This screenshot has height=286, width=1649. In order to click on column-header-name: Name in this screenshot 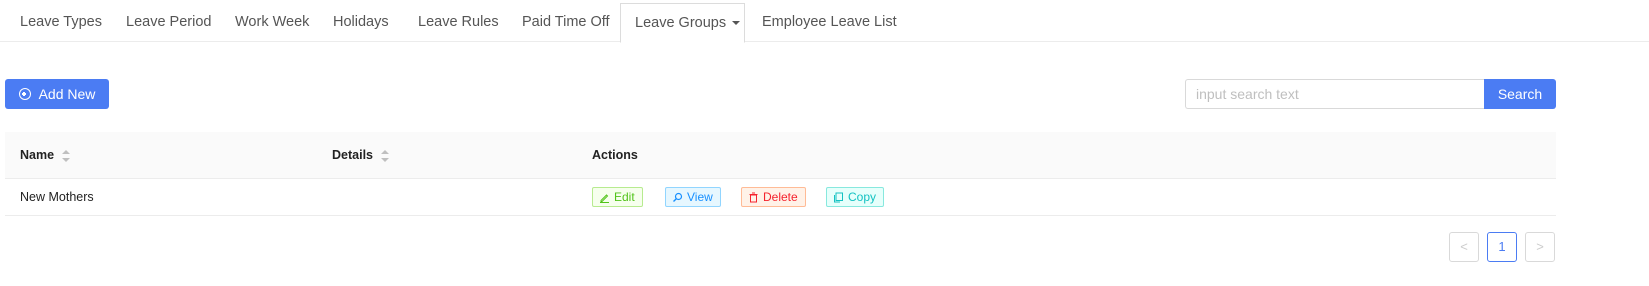, I will do `click(45, 155)`.